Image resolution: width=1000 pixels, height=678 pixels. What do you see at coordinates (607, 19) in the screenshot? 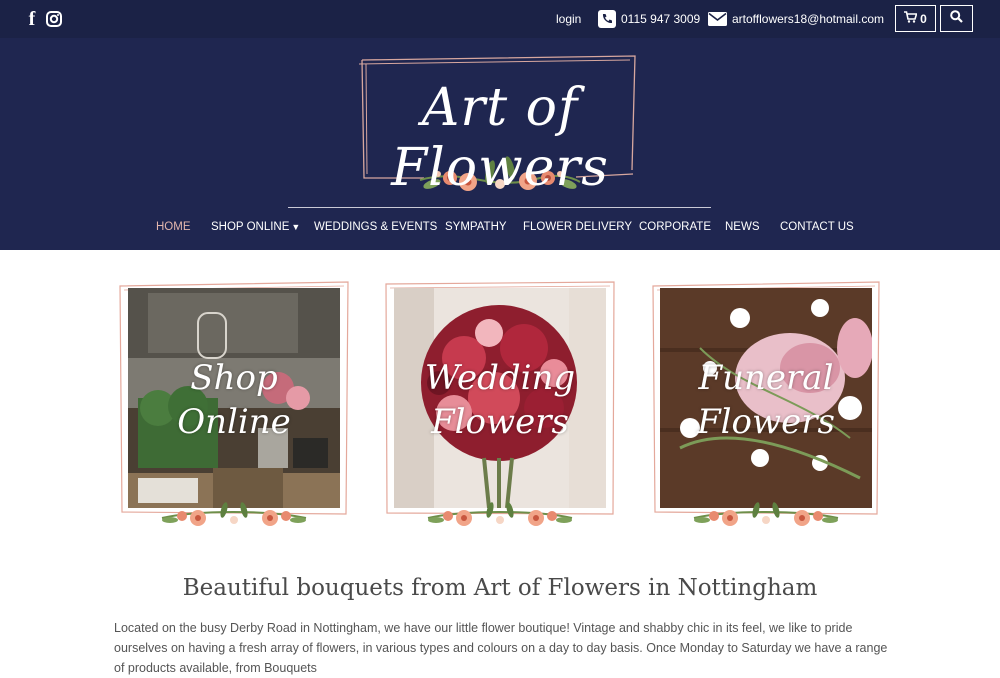
I see `phone-icon` at bounding box center [607, 19].